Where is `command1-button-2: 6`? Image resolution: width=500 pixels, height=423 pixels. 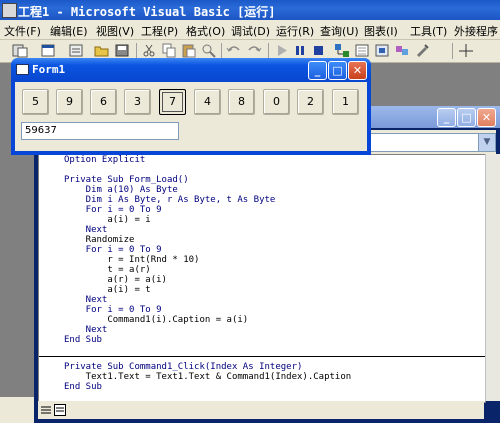
command1-button-2: 6 is located at coordinates (103, 102).